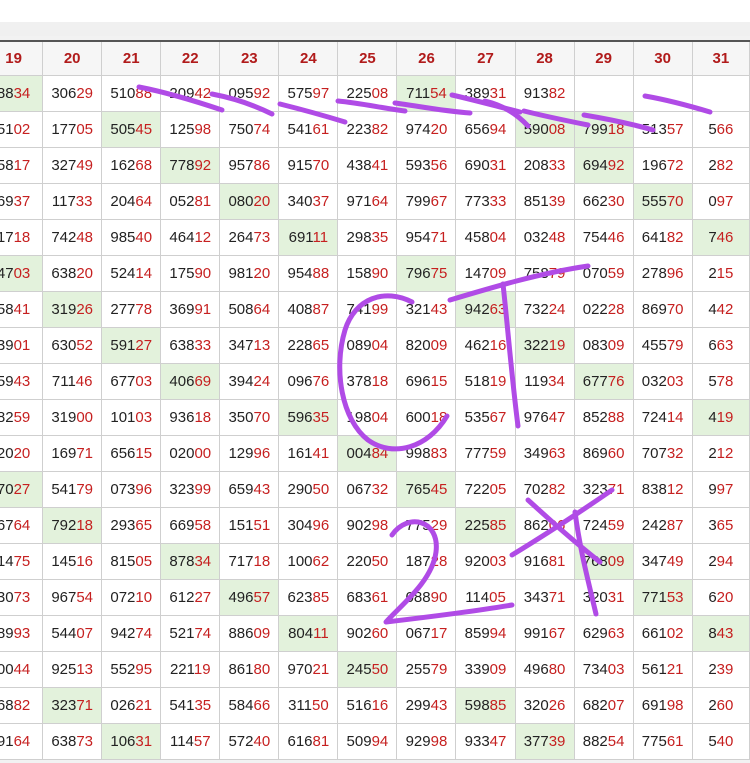 This screenshot has height=763, width=750. Describe the element at coordinates (22, 309) in the screenshot. I see `number-cell: 5841` at that location.